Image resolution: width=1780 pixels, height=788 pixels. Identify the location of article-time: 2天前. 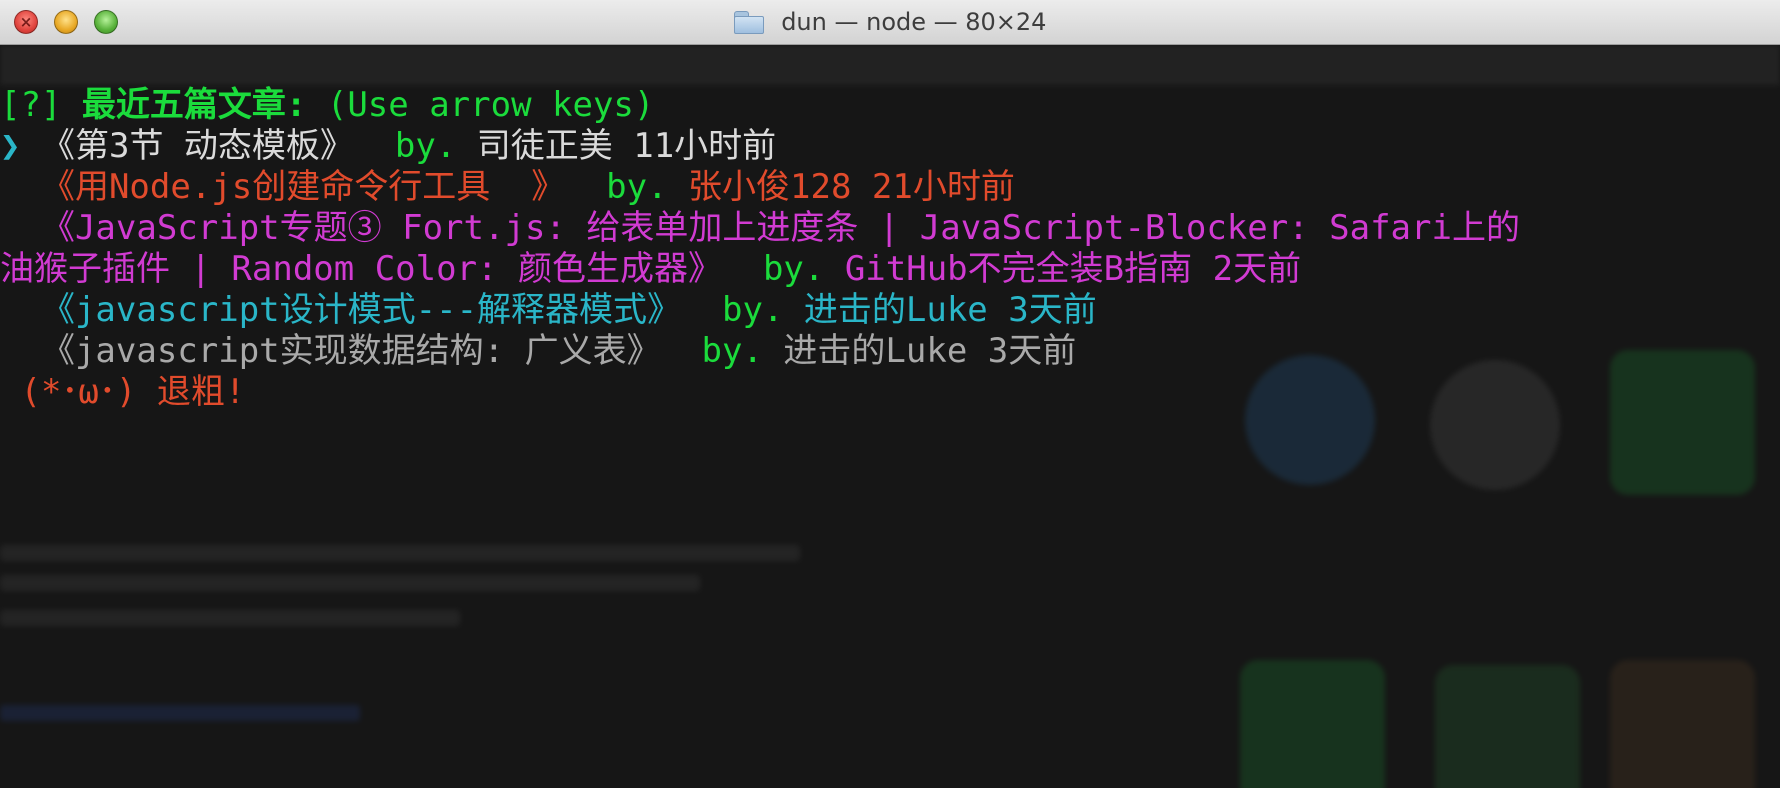
(1247, 269).